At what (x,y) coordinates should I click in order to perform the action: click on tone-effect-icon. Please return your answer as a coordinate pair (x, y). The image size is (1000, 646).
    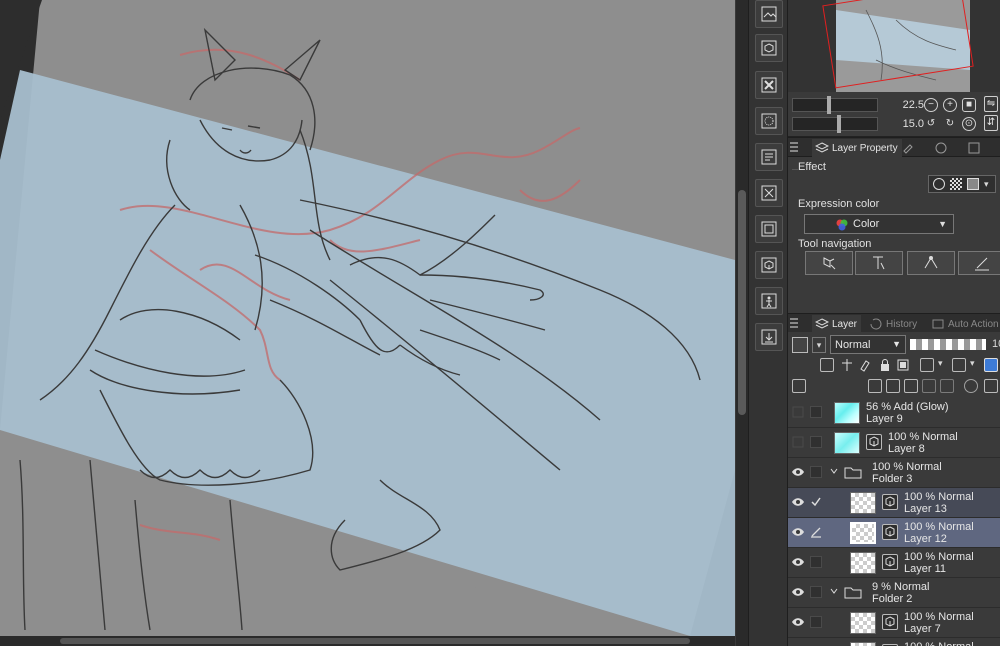
    Looking at the image, I should click on (956, 184).